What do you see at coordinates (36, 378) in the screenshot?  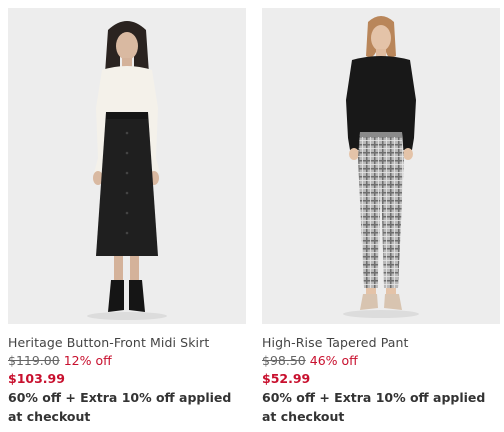 I see `sale-price: $103.99` at bounding box center [36, 378].